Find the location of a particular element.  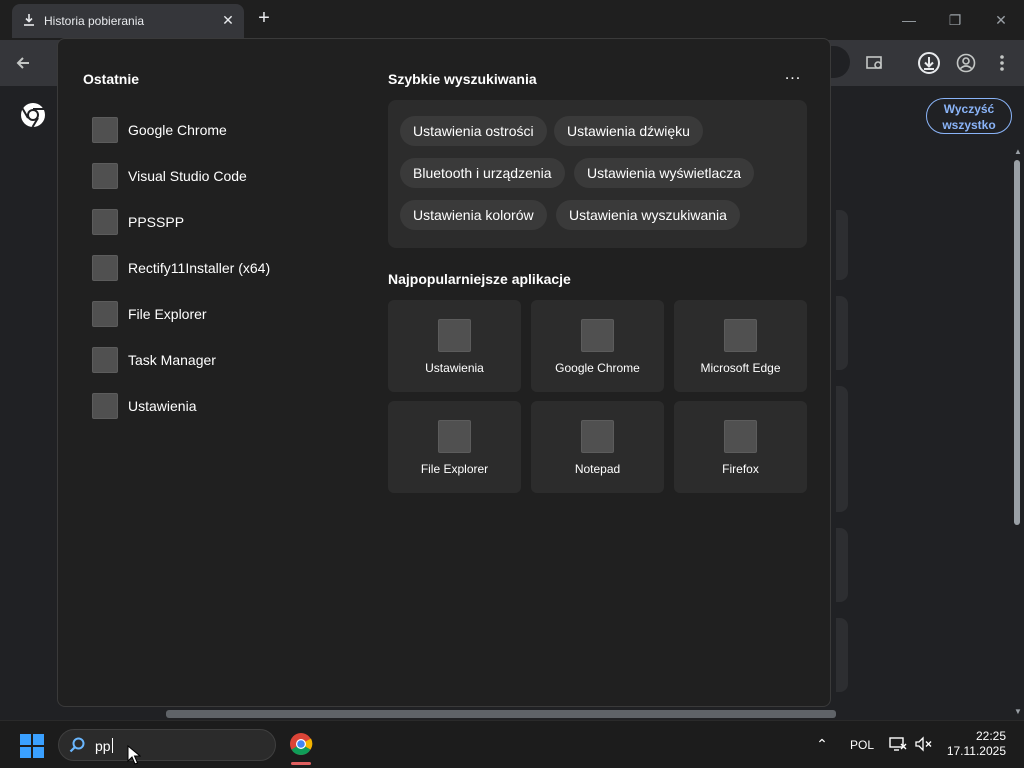

recent-item-ustawienia: Ustawienia is located at coordinates (217, 406).